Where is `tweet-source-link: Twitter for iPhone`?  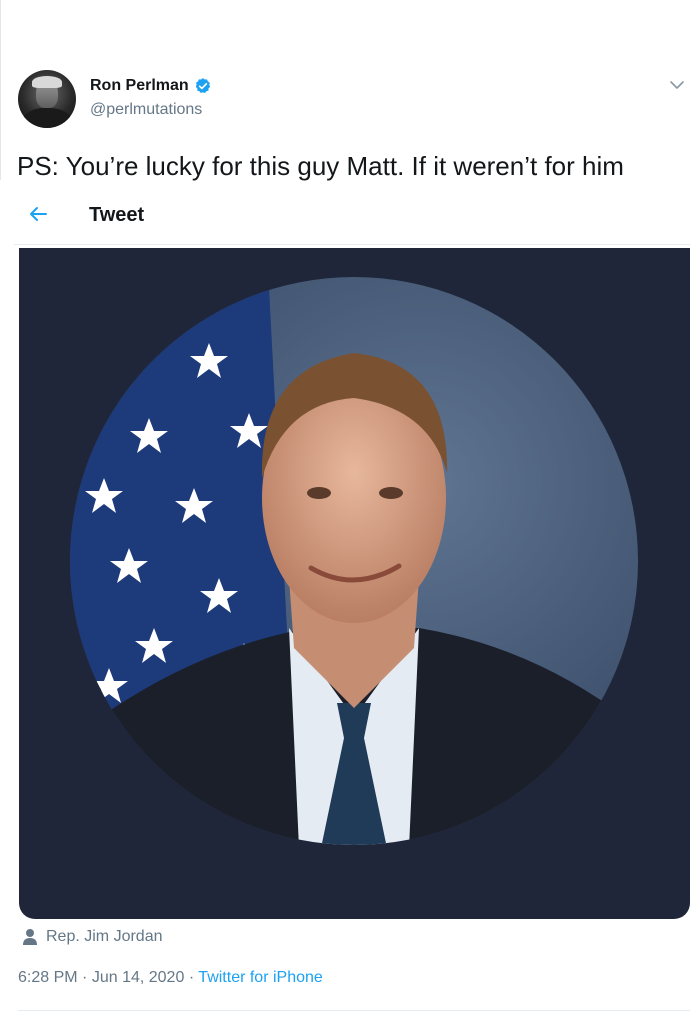
tweet-source-link: Twitter for iPhone is located at coordinates (260, 977).